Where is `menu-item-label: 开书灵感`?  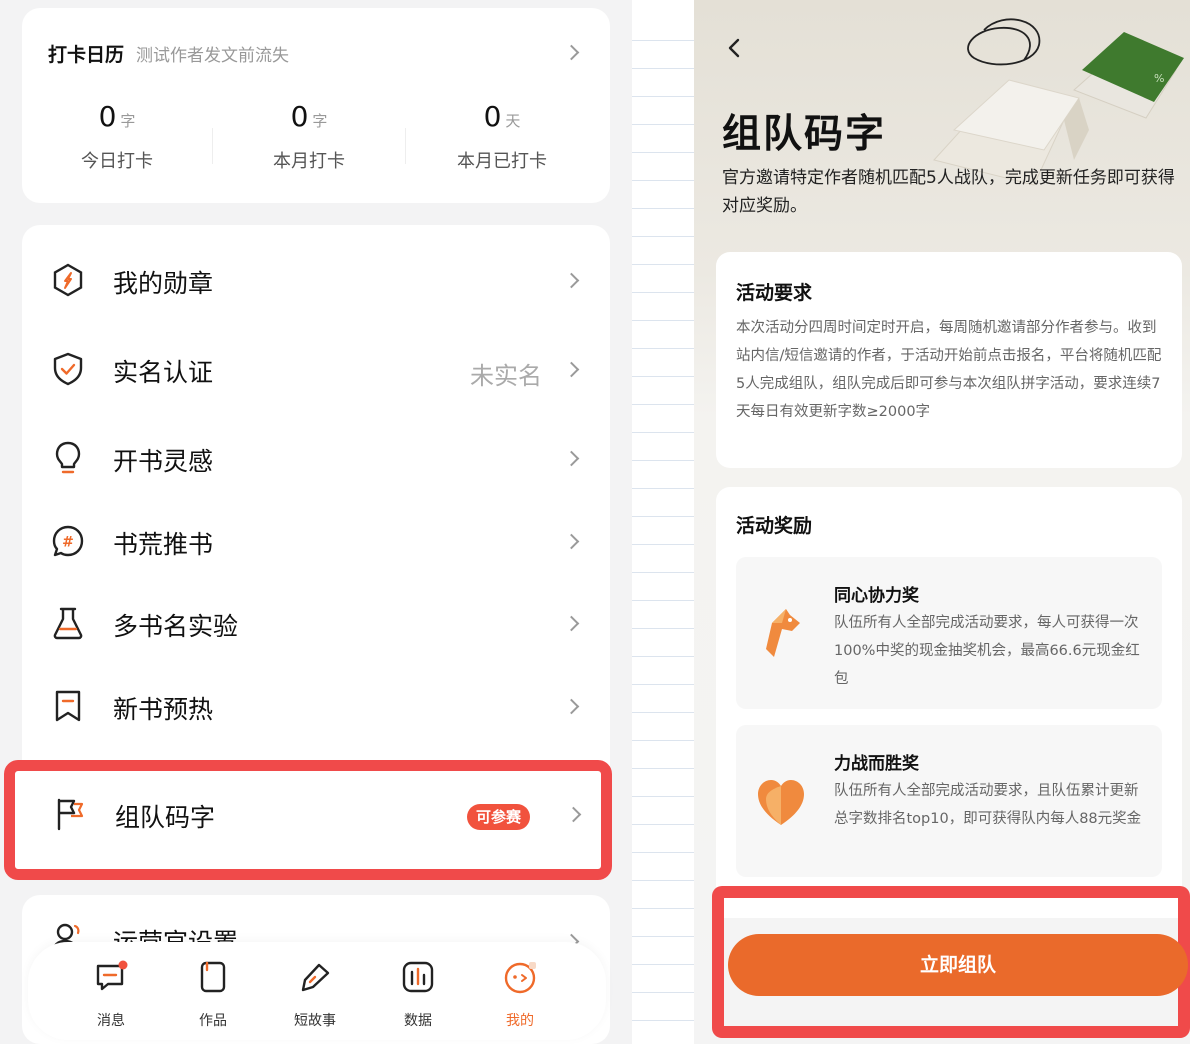 menu-item-label: 开书灵感 is located at coordinates (163, 461).